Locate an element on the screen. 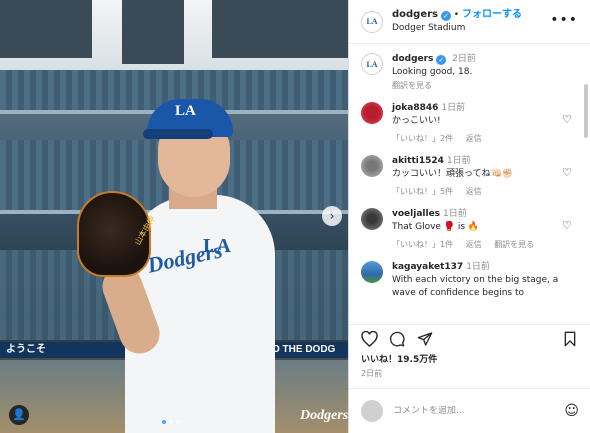  cap-la-logo: LA is located at coordinates (185, 111).